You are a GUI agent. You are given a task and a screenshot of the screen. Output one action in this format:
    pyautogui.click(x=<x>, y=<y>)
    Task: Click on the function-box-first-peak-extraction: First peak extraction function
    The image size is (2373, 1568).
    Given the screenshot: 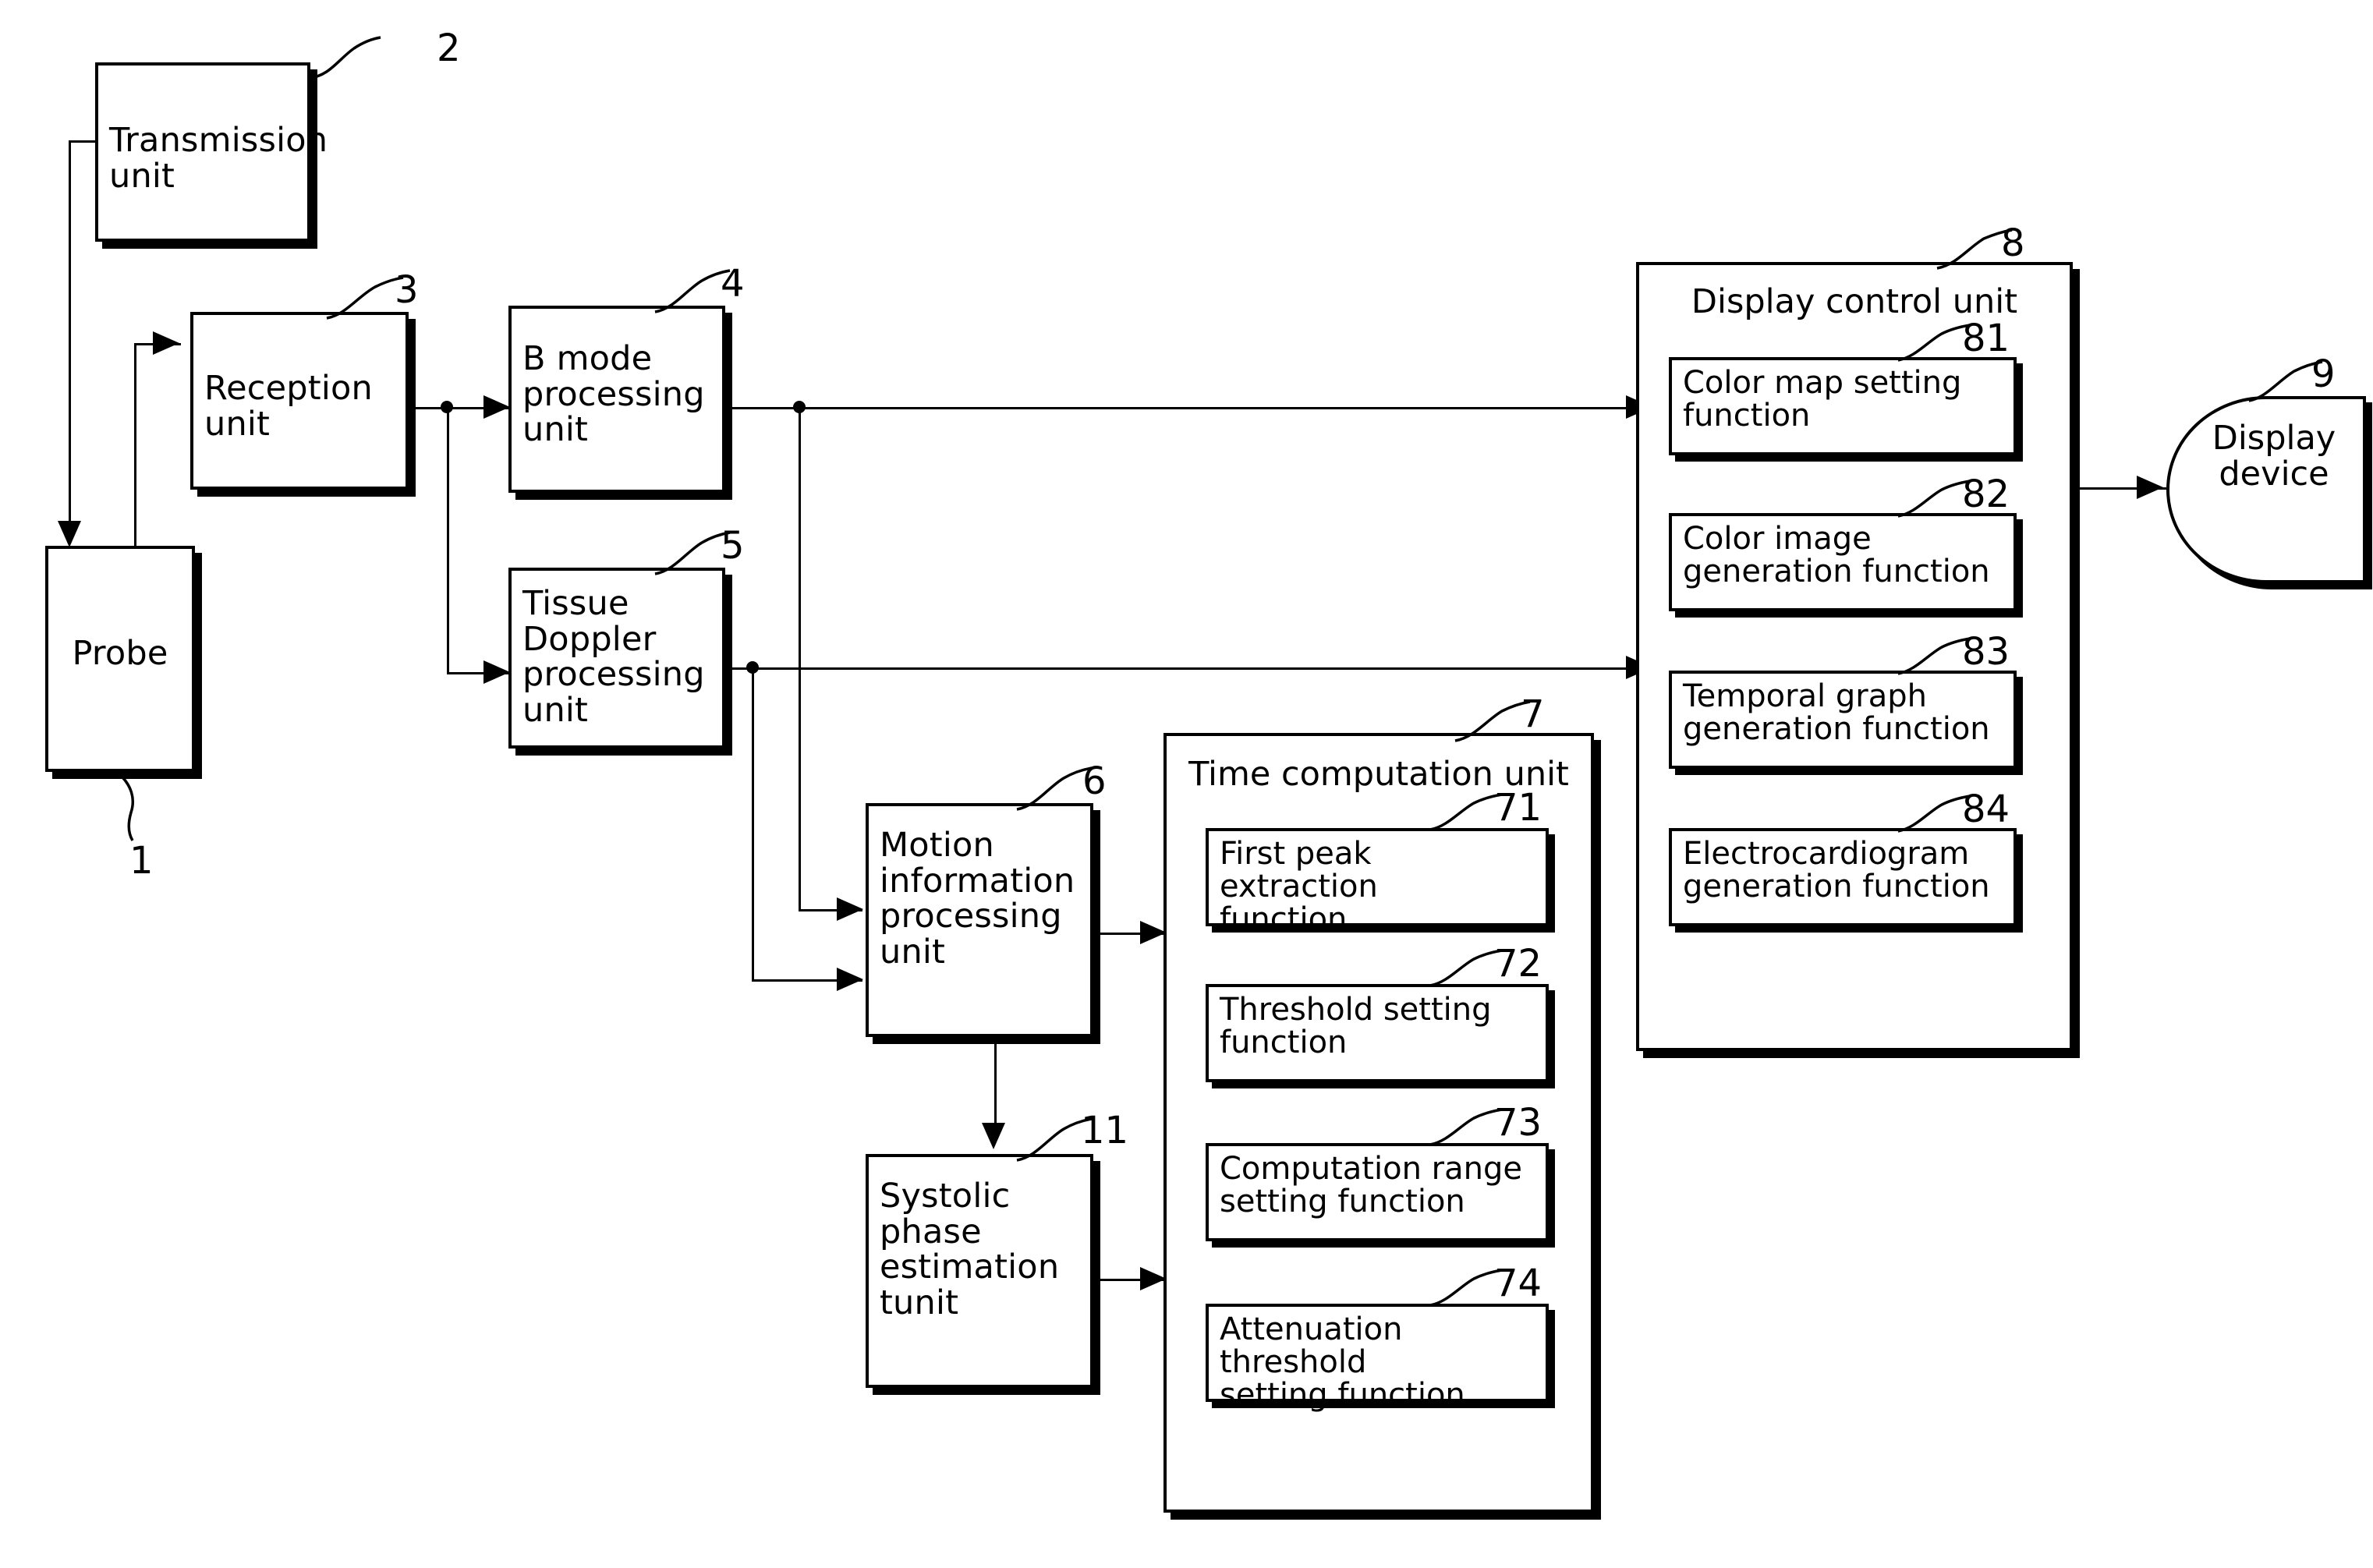 What is the action you would take?
    pyautogui.click(x=1377, y=882)
    